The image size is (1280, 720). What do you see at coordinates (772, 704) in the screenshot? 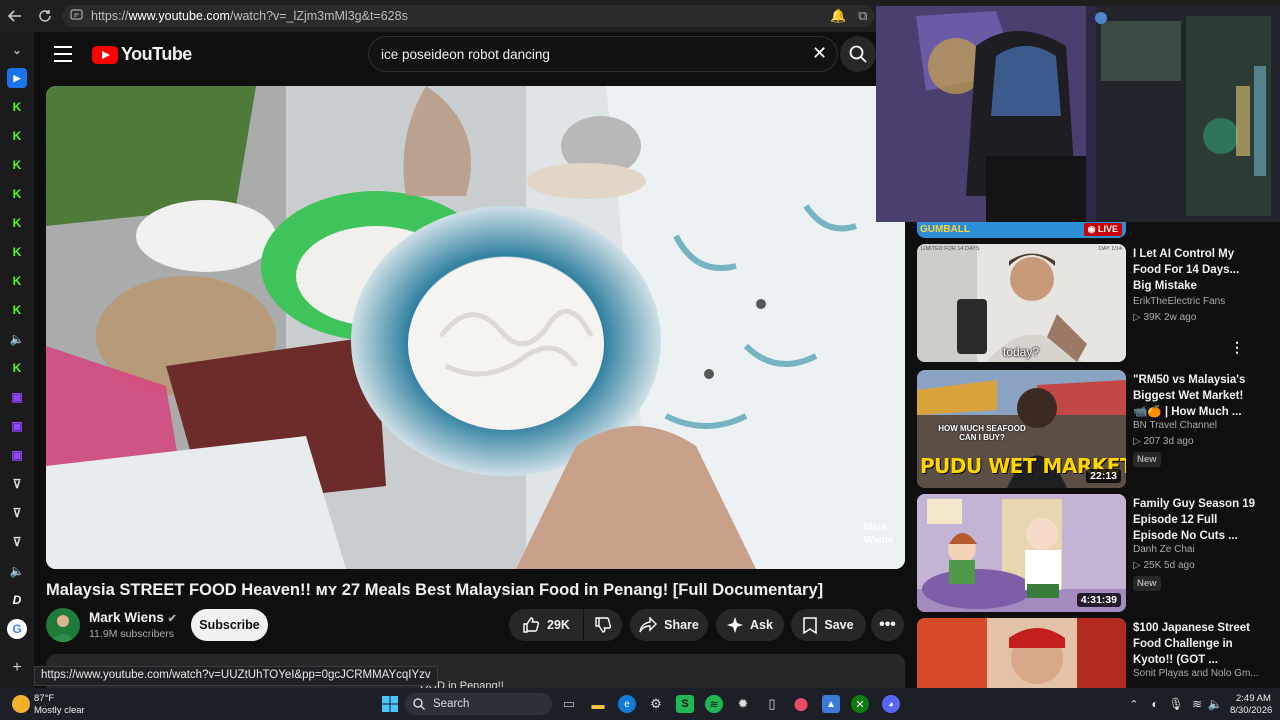
I see `document-icon: ▯` at bounding box center [772, 704].